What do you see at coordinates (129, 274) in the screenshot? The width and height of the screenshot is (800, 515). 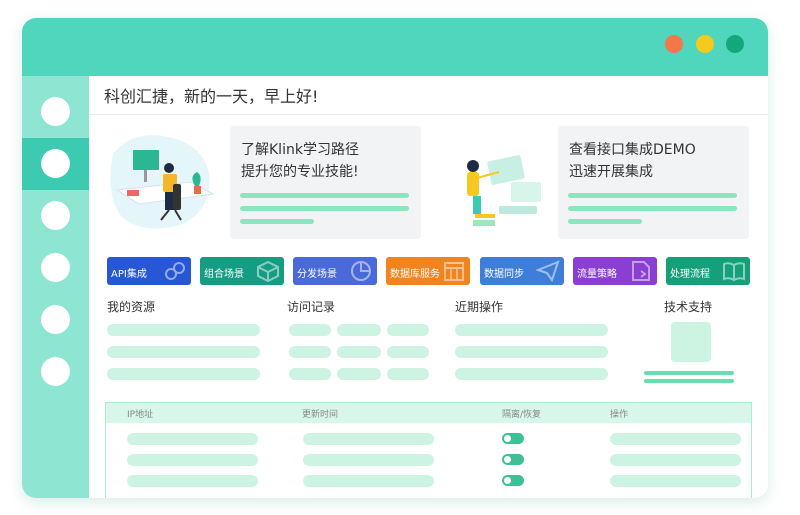 I see `tile-label: API集成` at bounding box center [129, 274].